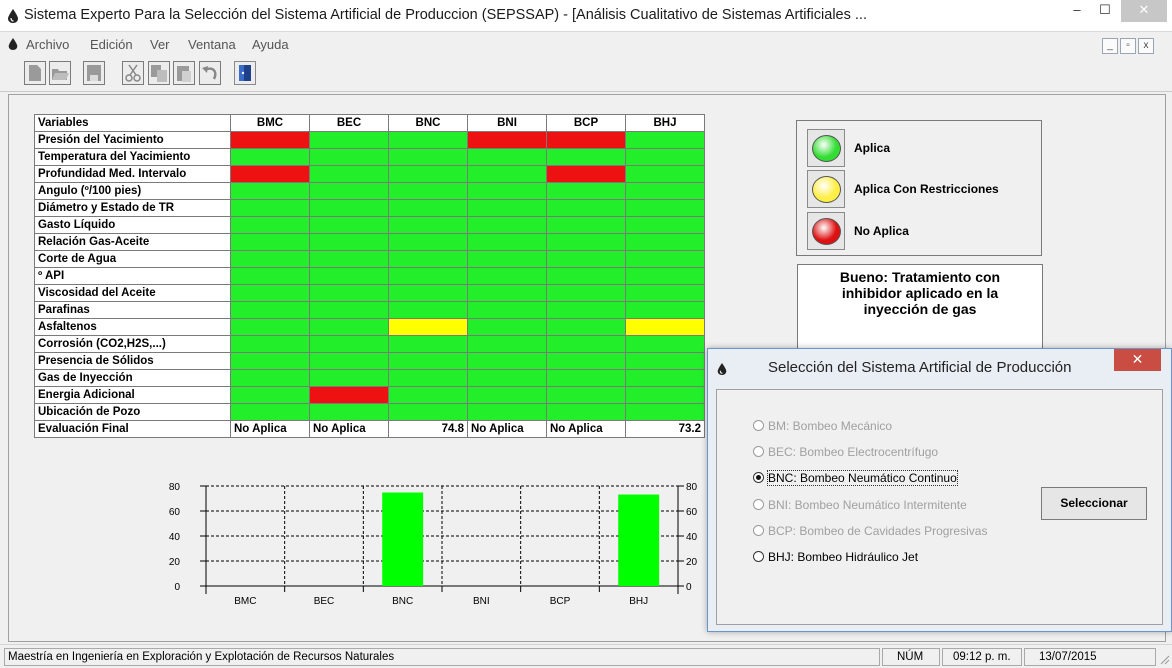  What do you see at coordinates (47, 44) in the screenshot?
I see `menu-archivo: Archivo` at bounding box center [47, 44].